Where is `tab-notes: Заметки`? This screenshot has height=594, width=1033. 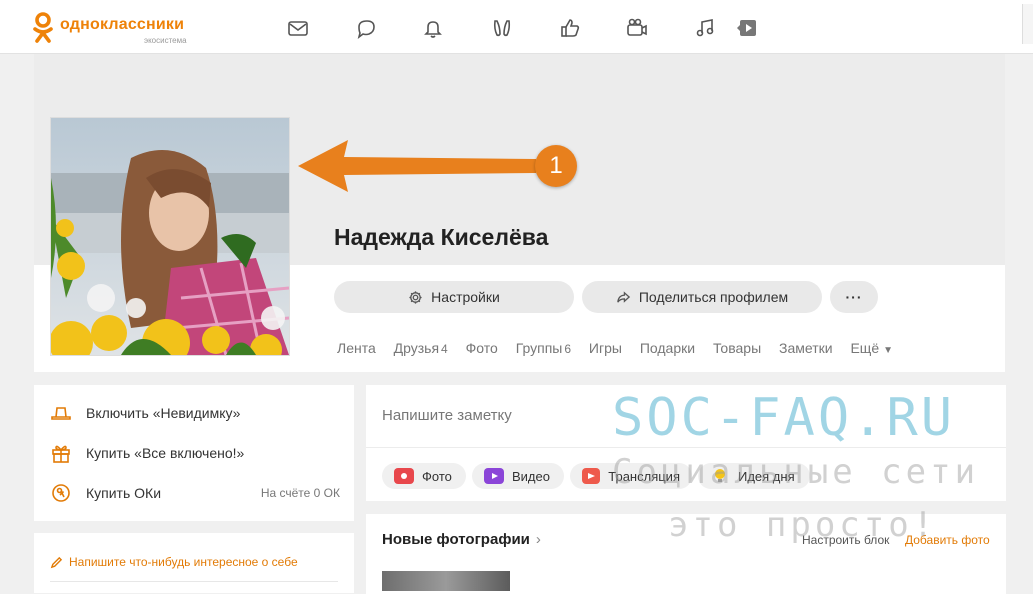 tab-notes: Заметки is located at coordinates (806, 348).